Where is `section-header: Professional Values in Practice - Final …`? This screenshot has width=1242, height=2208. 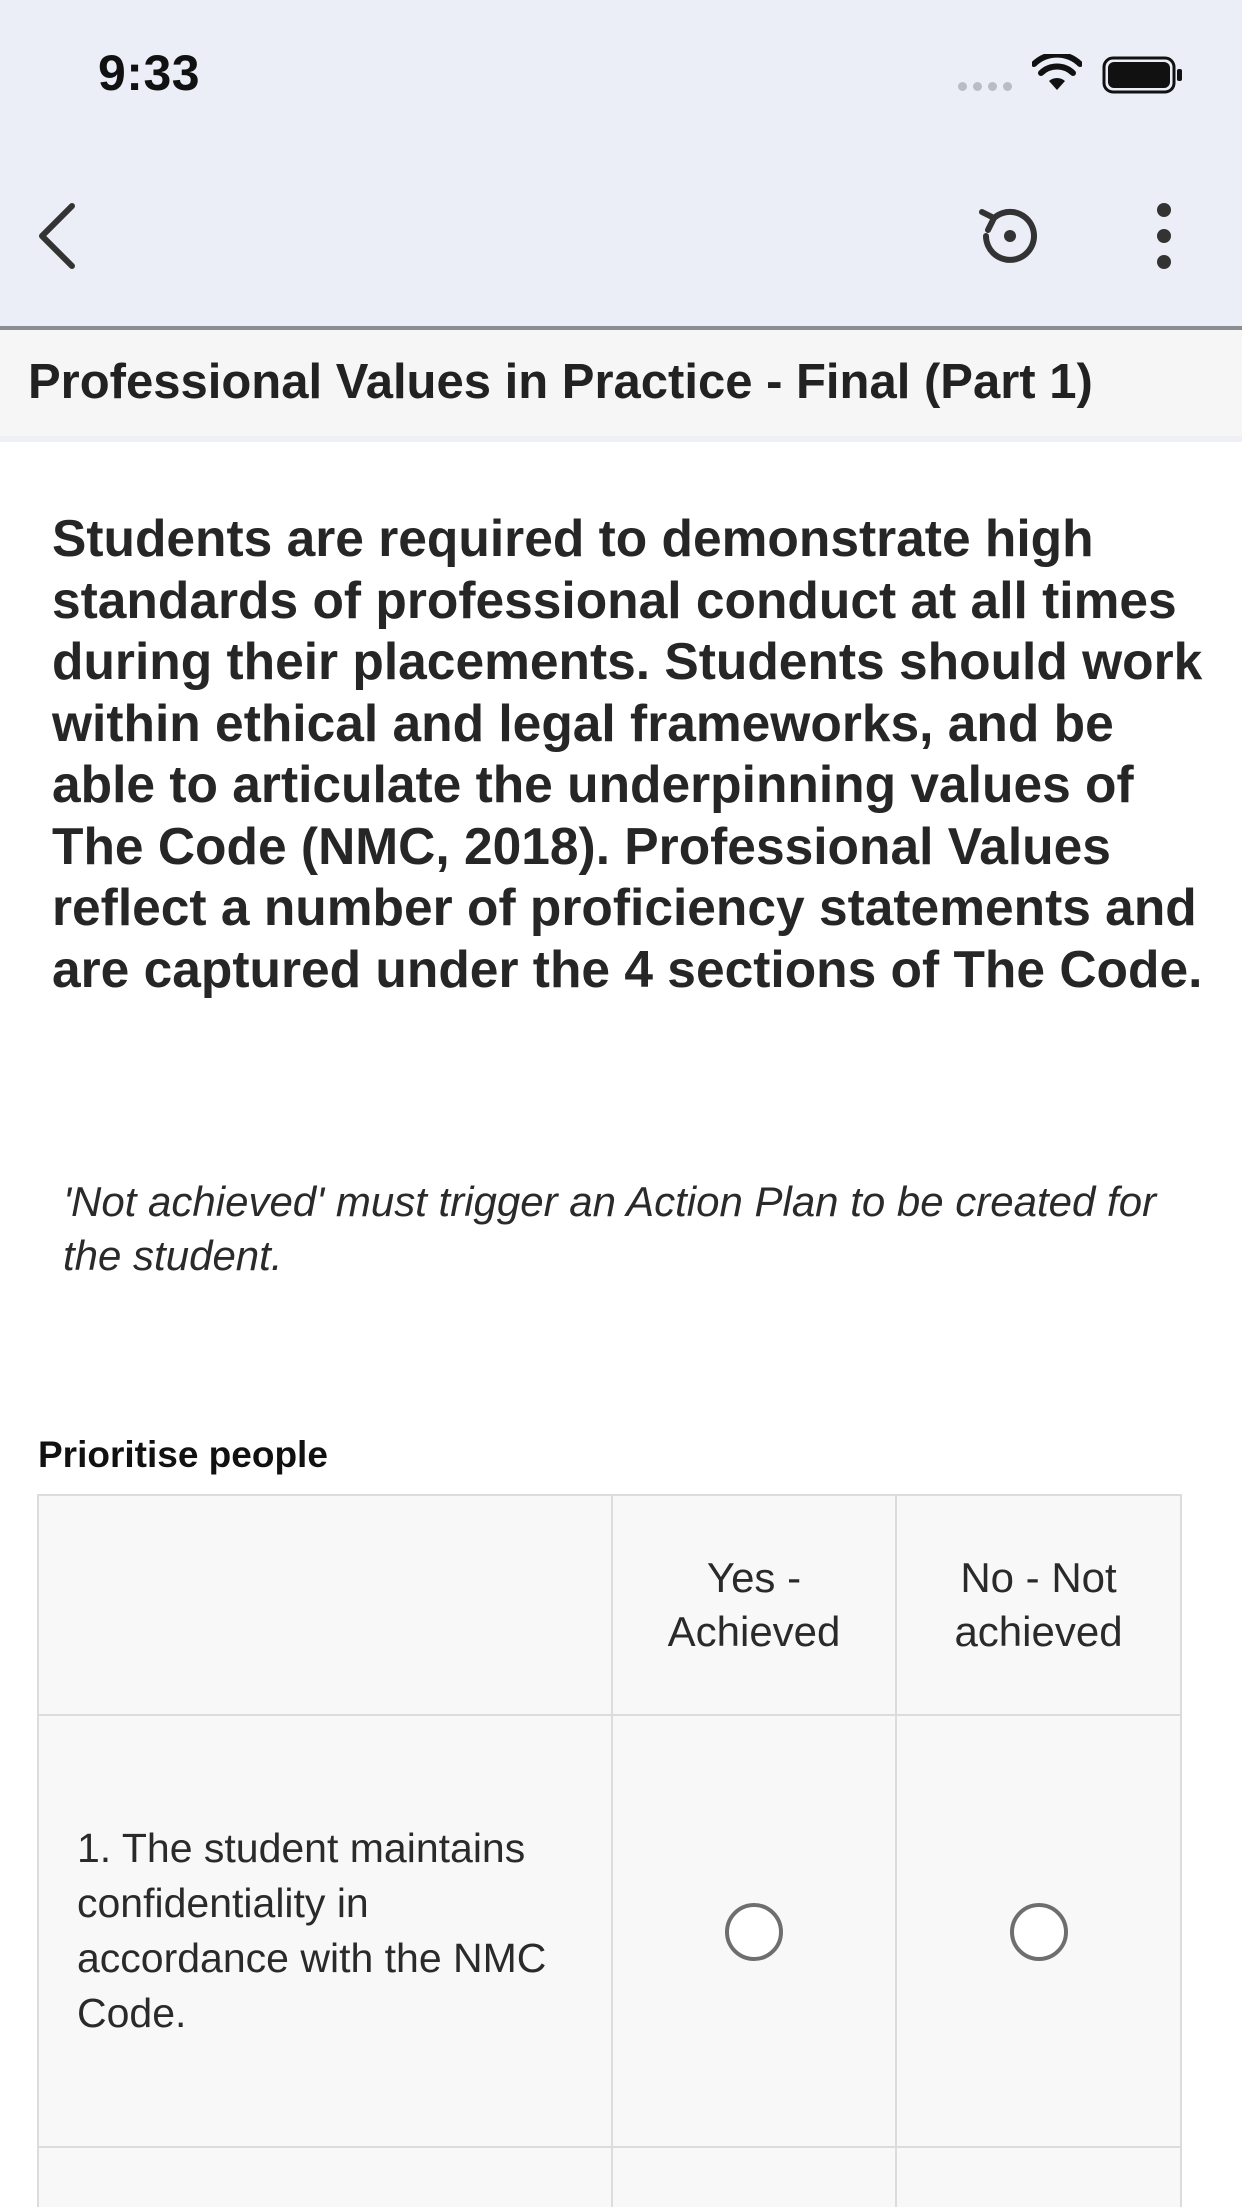
section-header: Professional Values in Practice - Final … is located at coordinates (621, 386).